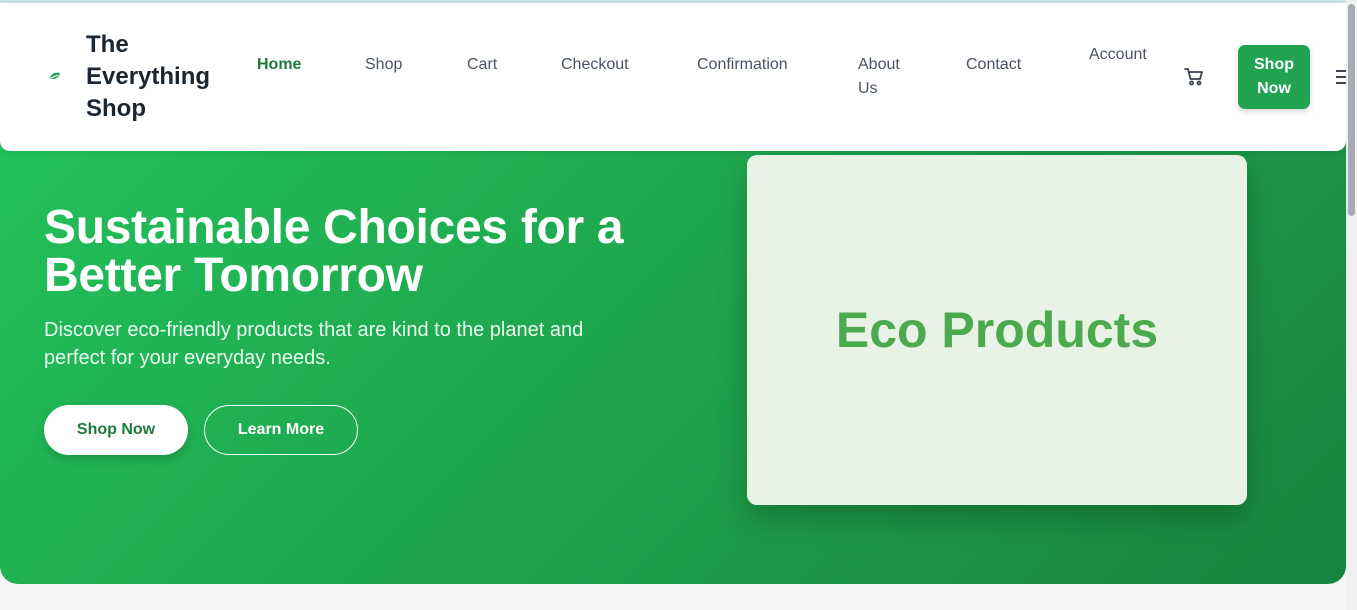 The width and height of the screenshot is (1357, 610). I want to click on header-shop-now-button: Shop Now, so click(1274, 77).